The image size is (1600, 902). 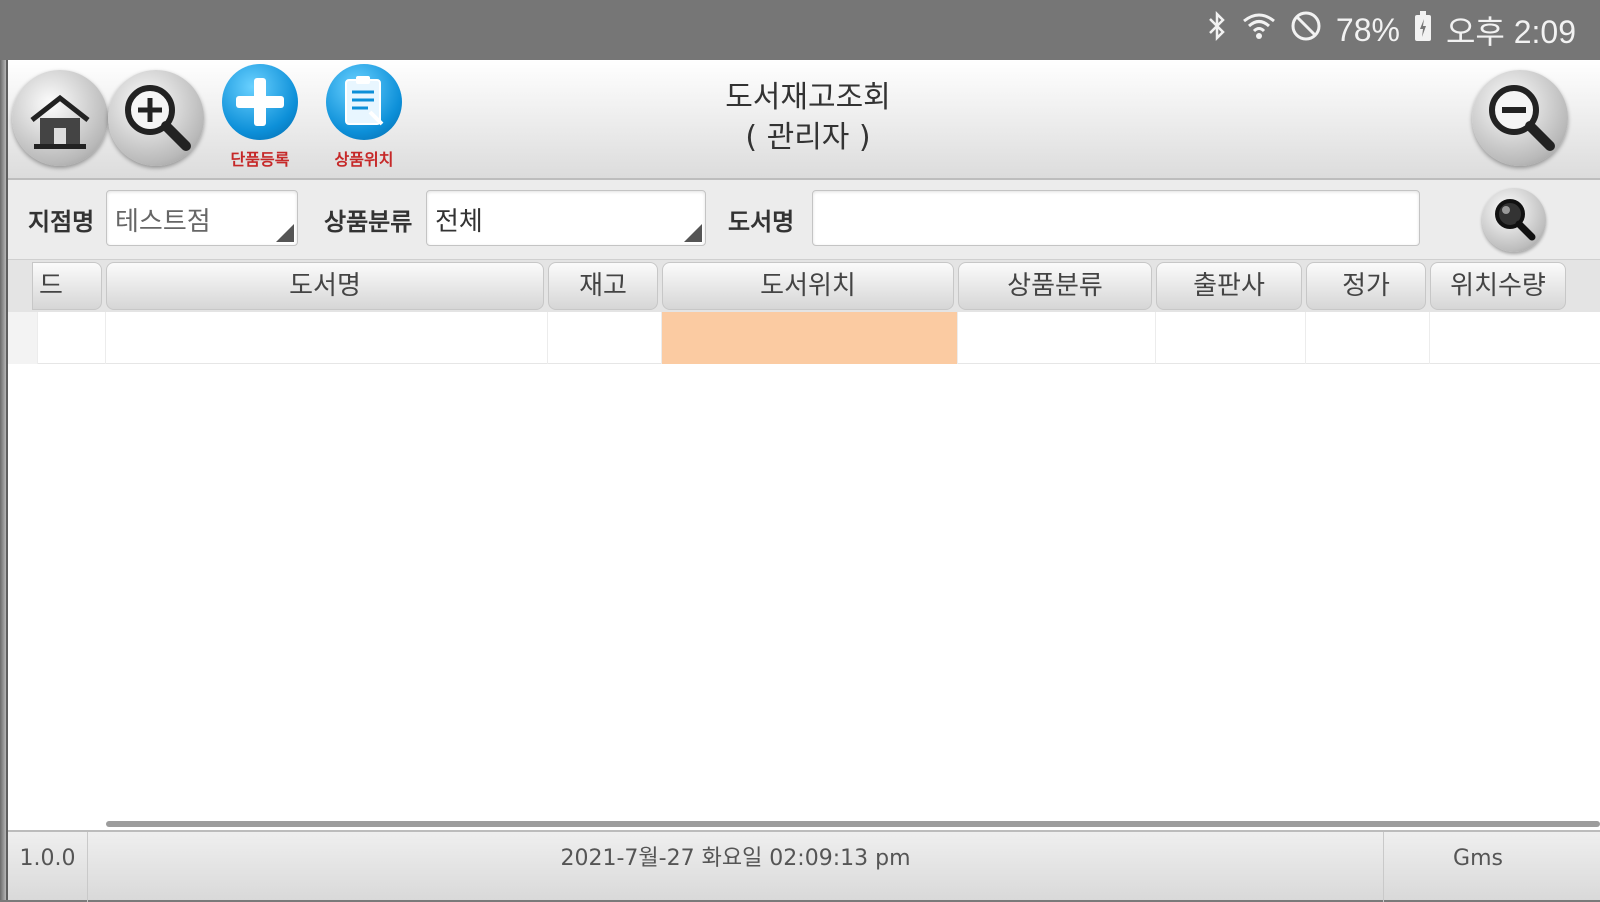 I want to click on status-bar: 78% 오후 2:09, so click(x=800, y=30).